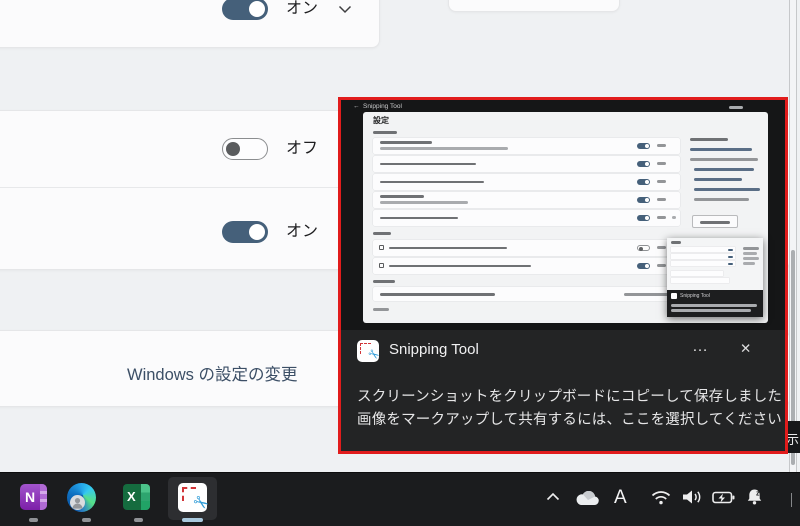 This screenshot has width=800, height=526. Describe the element at coordinates (643, 248) in the screenshot. I see `mini-toggle-off` at that location.